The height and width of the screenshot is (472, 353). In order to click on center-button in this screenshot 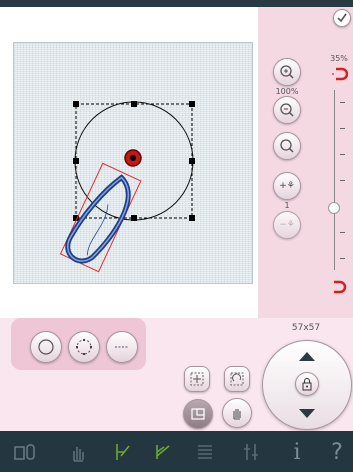, I will do `click(197, 379)`.